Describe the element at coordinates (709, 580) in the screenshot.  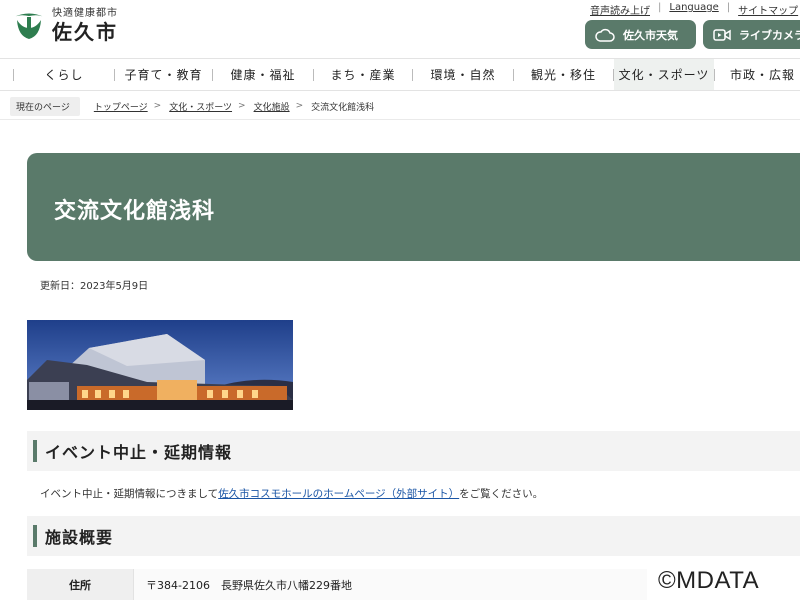
I see `copyright-watermark: ©MDATA` at that location.